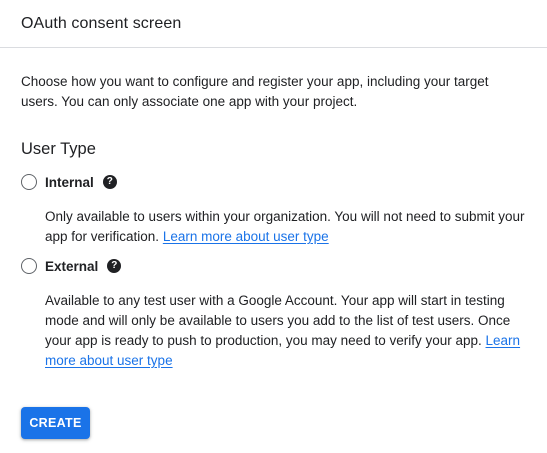  Describe the element at coordinates (29, 182) in the screenshot. I see `internal-radio` at that location.